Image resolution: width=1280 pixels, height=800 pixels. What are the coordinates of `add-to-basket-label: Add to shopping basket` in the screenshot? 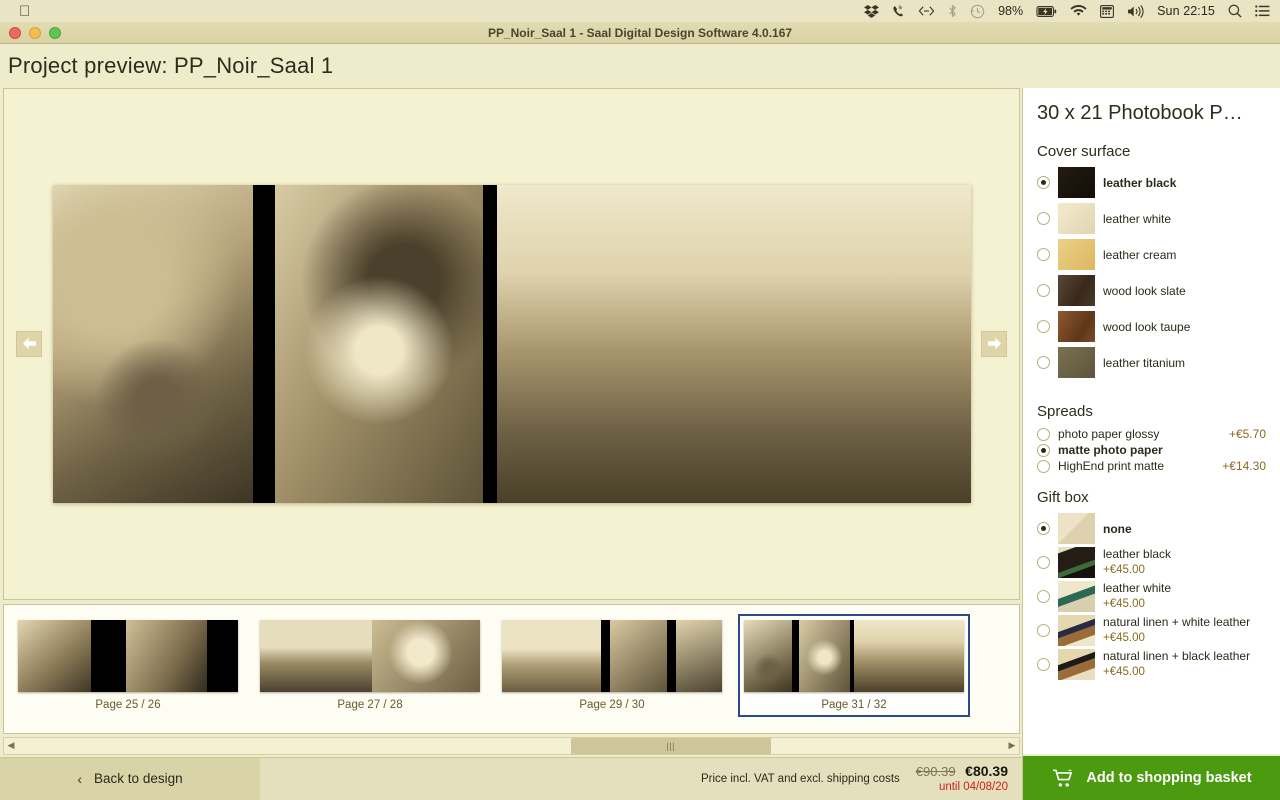 It's located at (1169, 778).